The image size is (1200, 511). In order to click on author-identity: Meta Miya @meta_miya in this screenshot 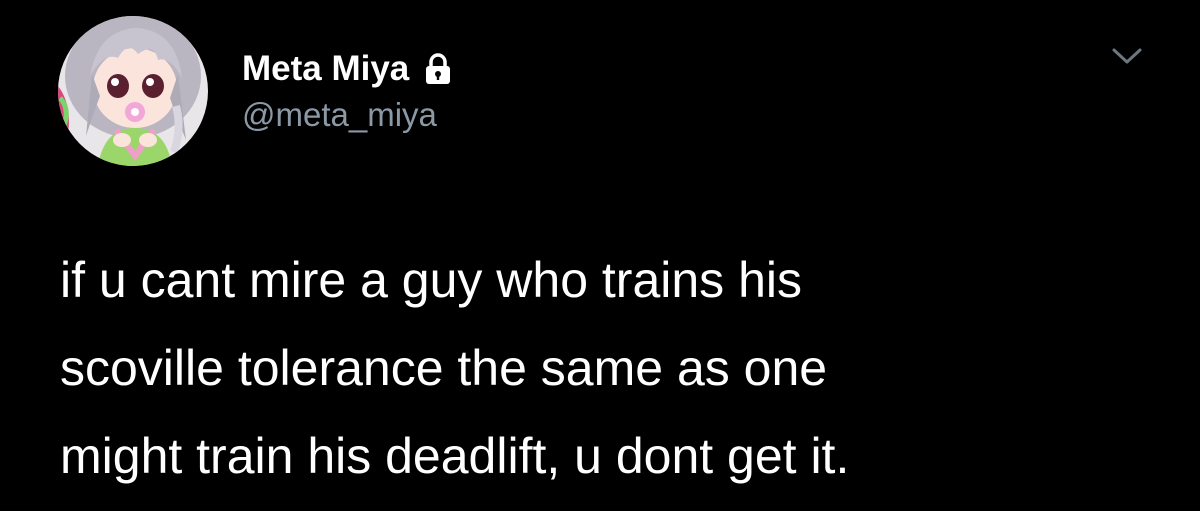, I will do `click(347, 90)`.